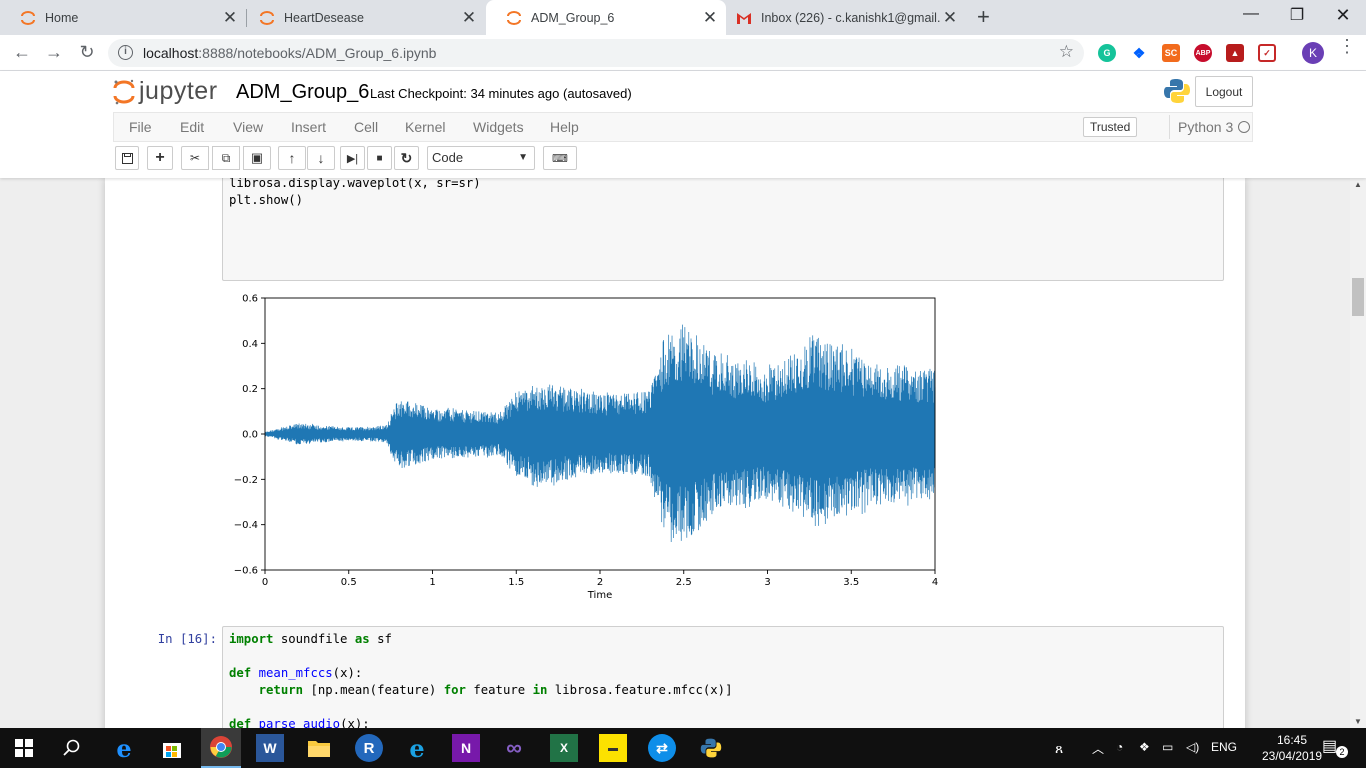 The height and width of the screenshot is (768, 1366). I want to click on keyboard-shortcuts-icon: ⌨, so click(560, 158).